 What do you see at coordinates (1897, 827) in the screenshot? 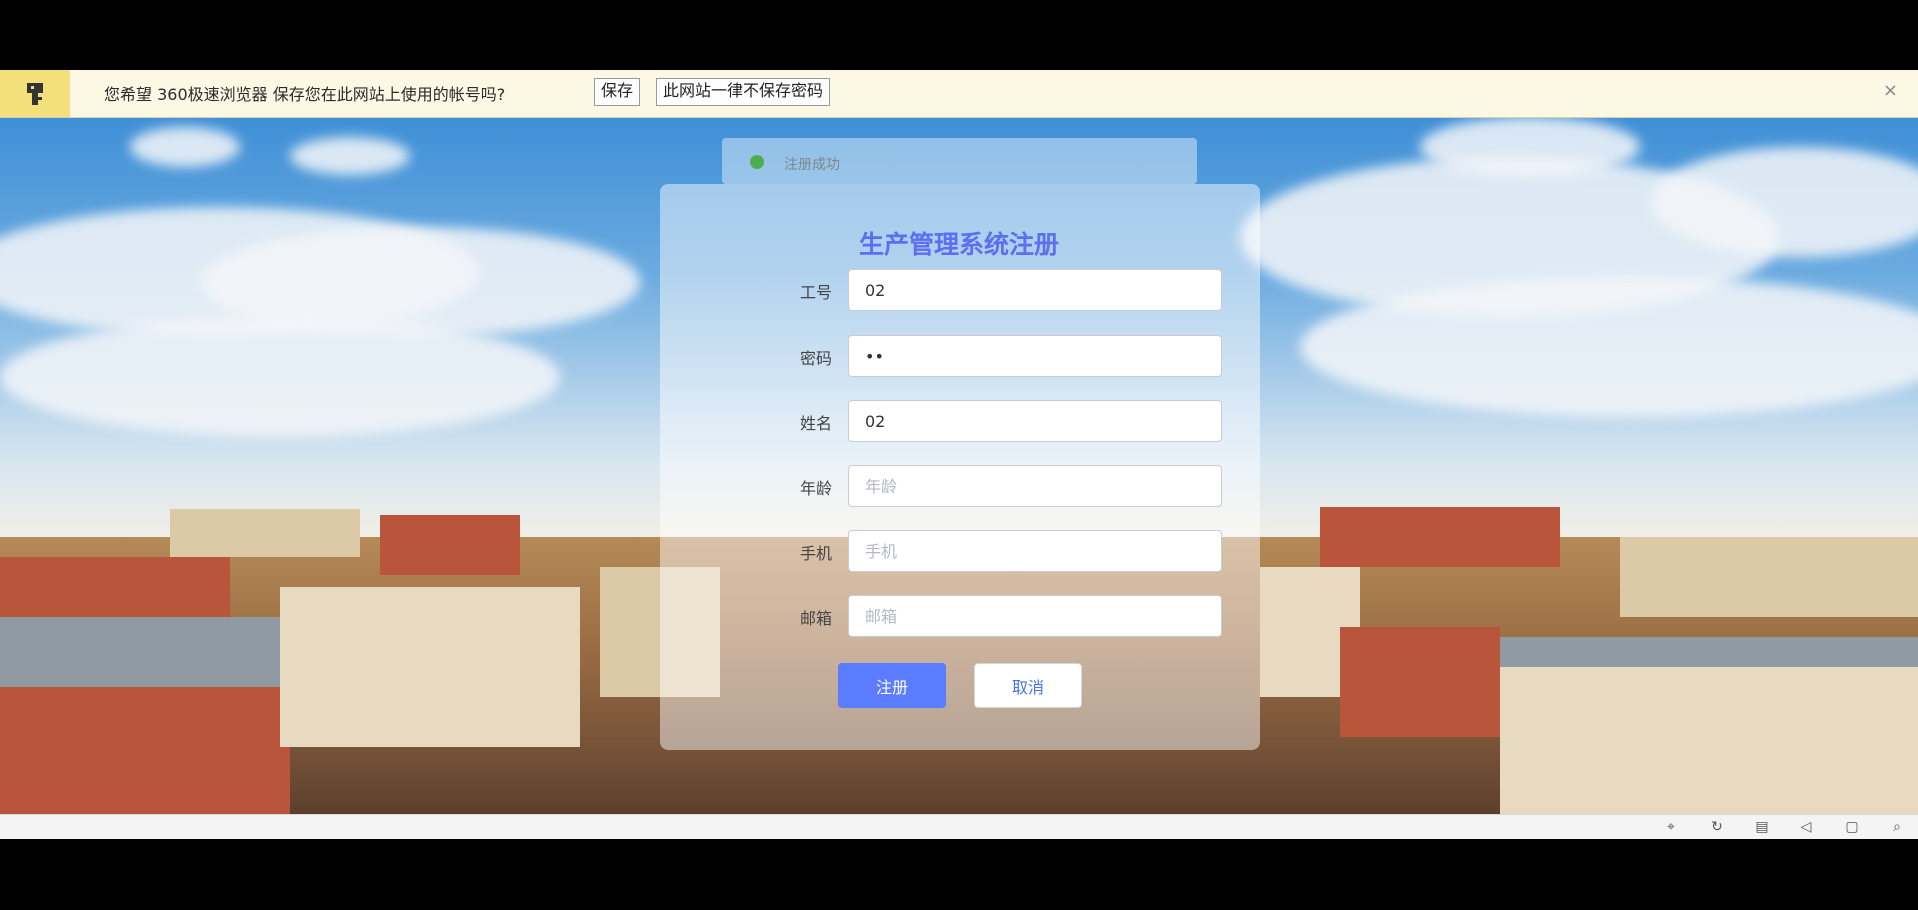
I see `search-icon: ⌕` at bounding box center [1897, 827].